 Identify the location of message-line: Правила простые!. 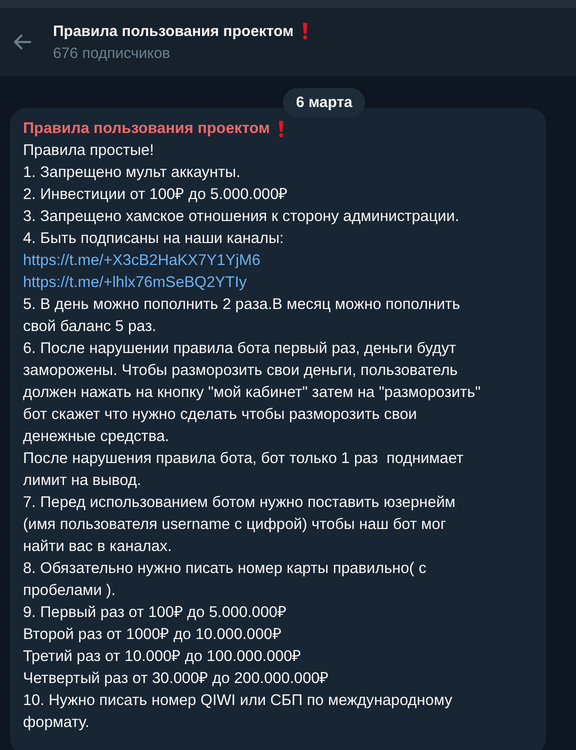
(88, 151).